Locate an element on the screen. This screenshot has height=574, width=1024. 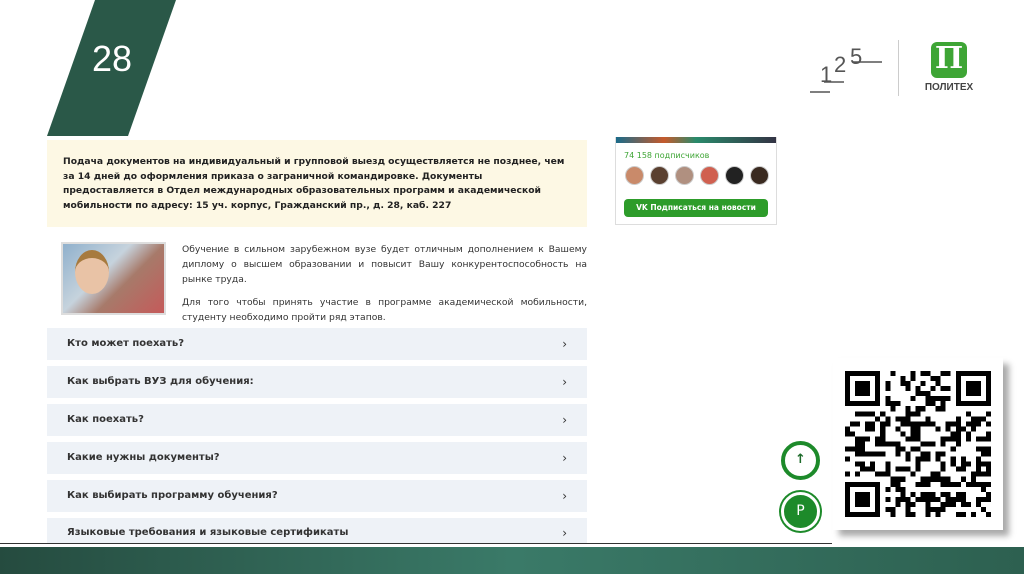
accordion-label: Какие нужны документы? is located at coordinates (143, 457).